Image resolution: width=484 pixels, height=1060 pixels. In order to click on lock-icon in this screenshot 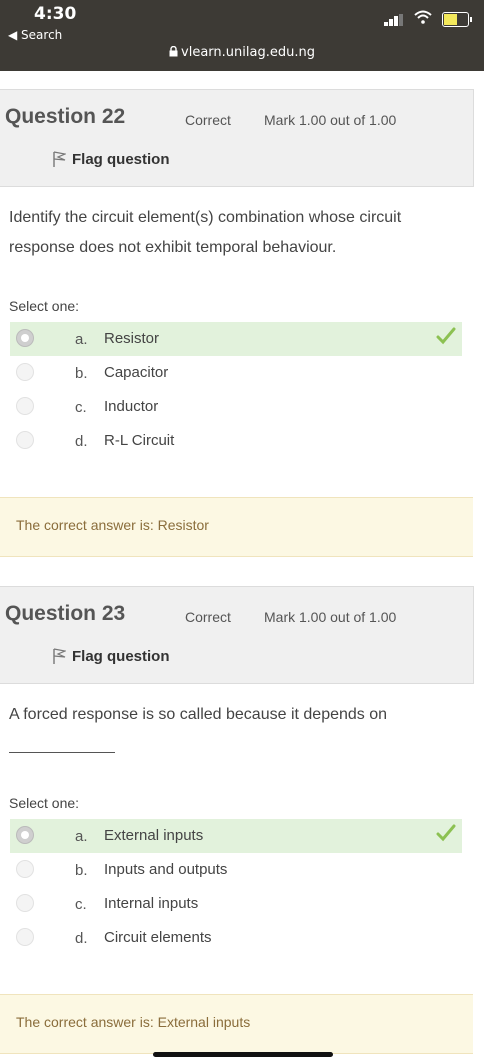, I will do `click(173, 51)`.